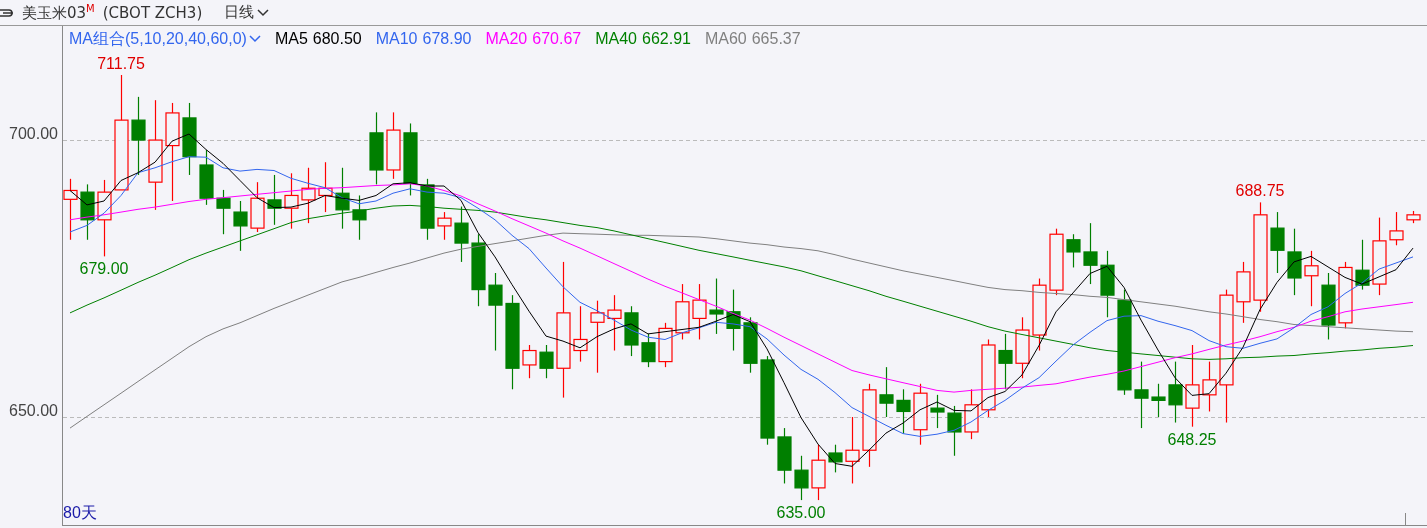  I want to click on price-label: 635.00, so click(801, 513).